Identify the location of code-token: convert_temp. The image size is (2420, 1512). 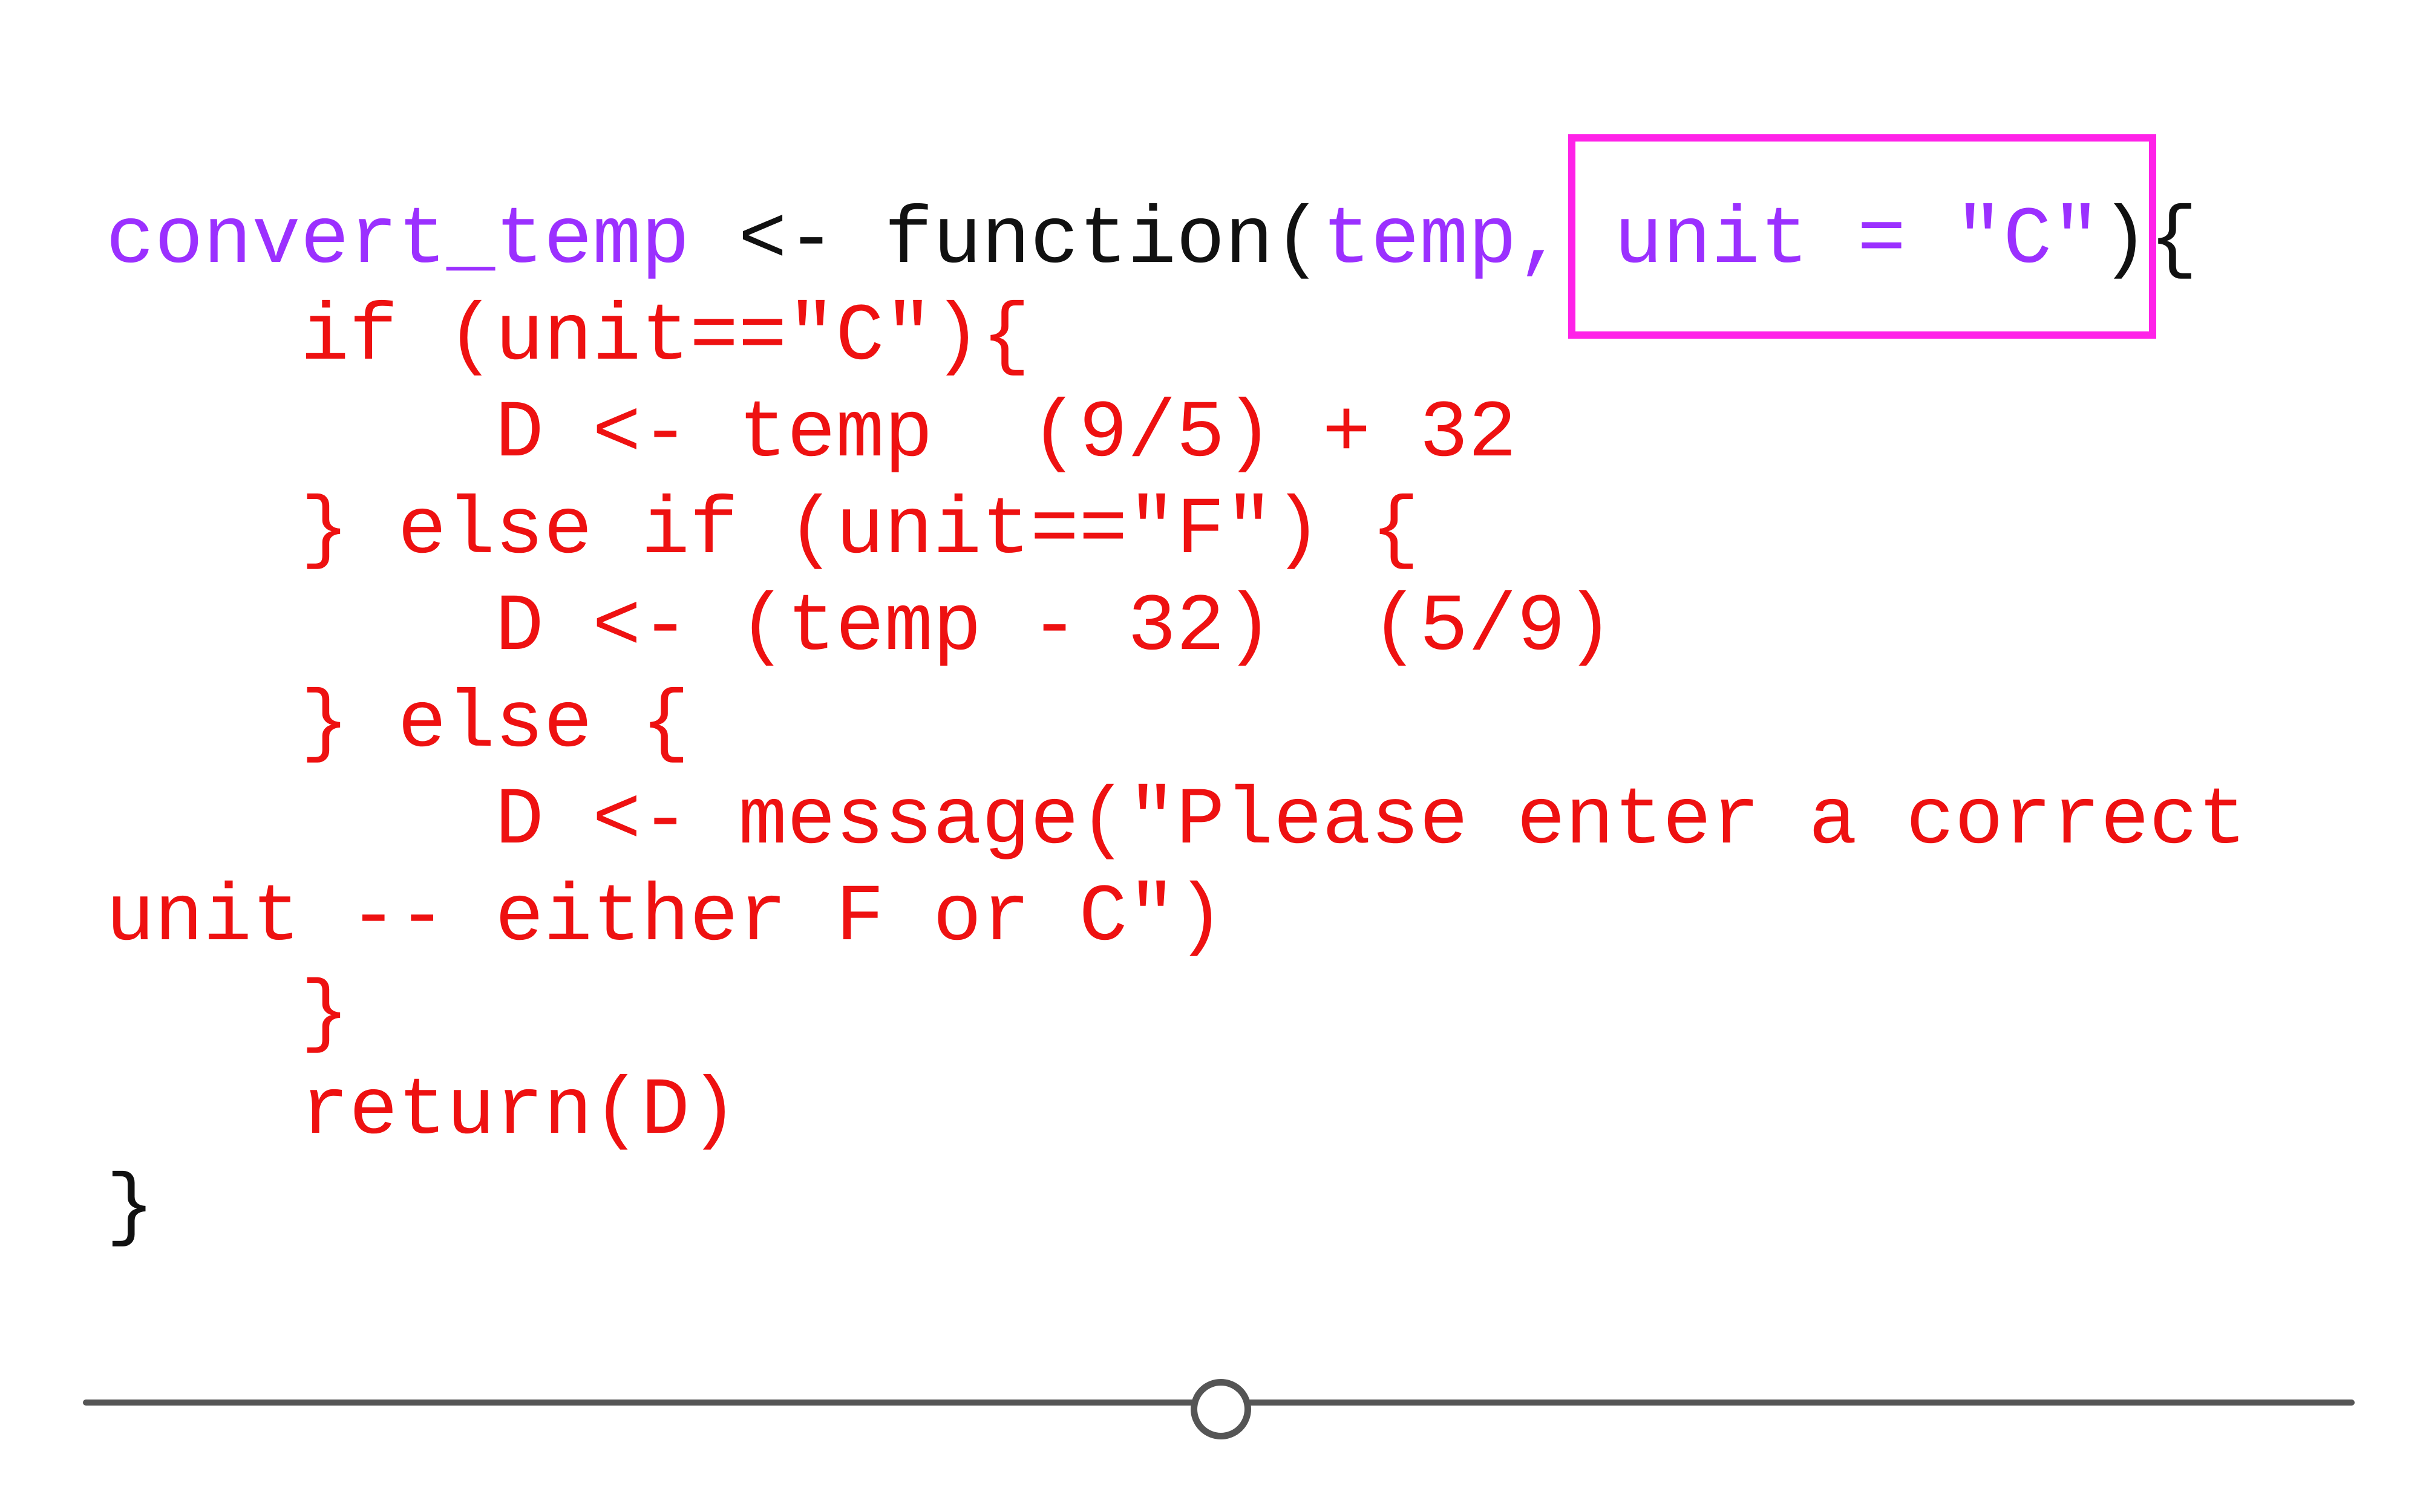
(398, 241).